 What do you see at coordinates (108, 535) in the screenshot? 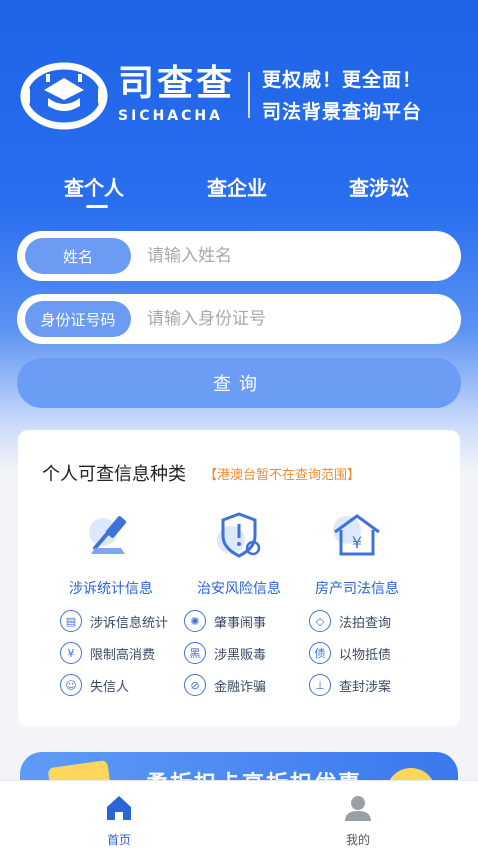
I see `gavel-icon` at bounding box center [108, 535].